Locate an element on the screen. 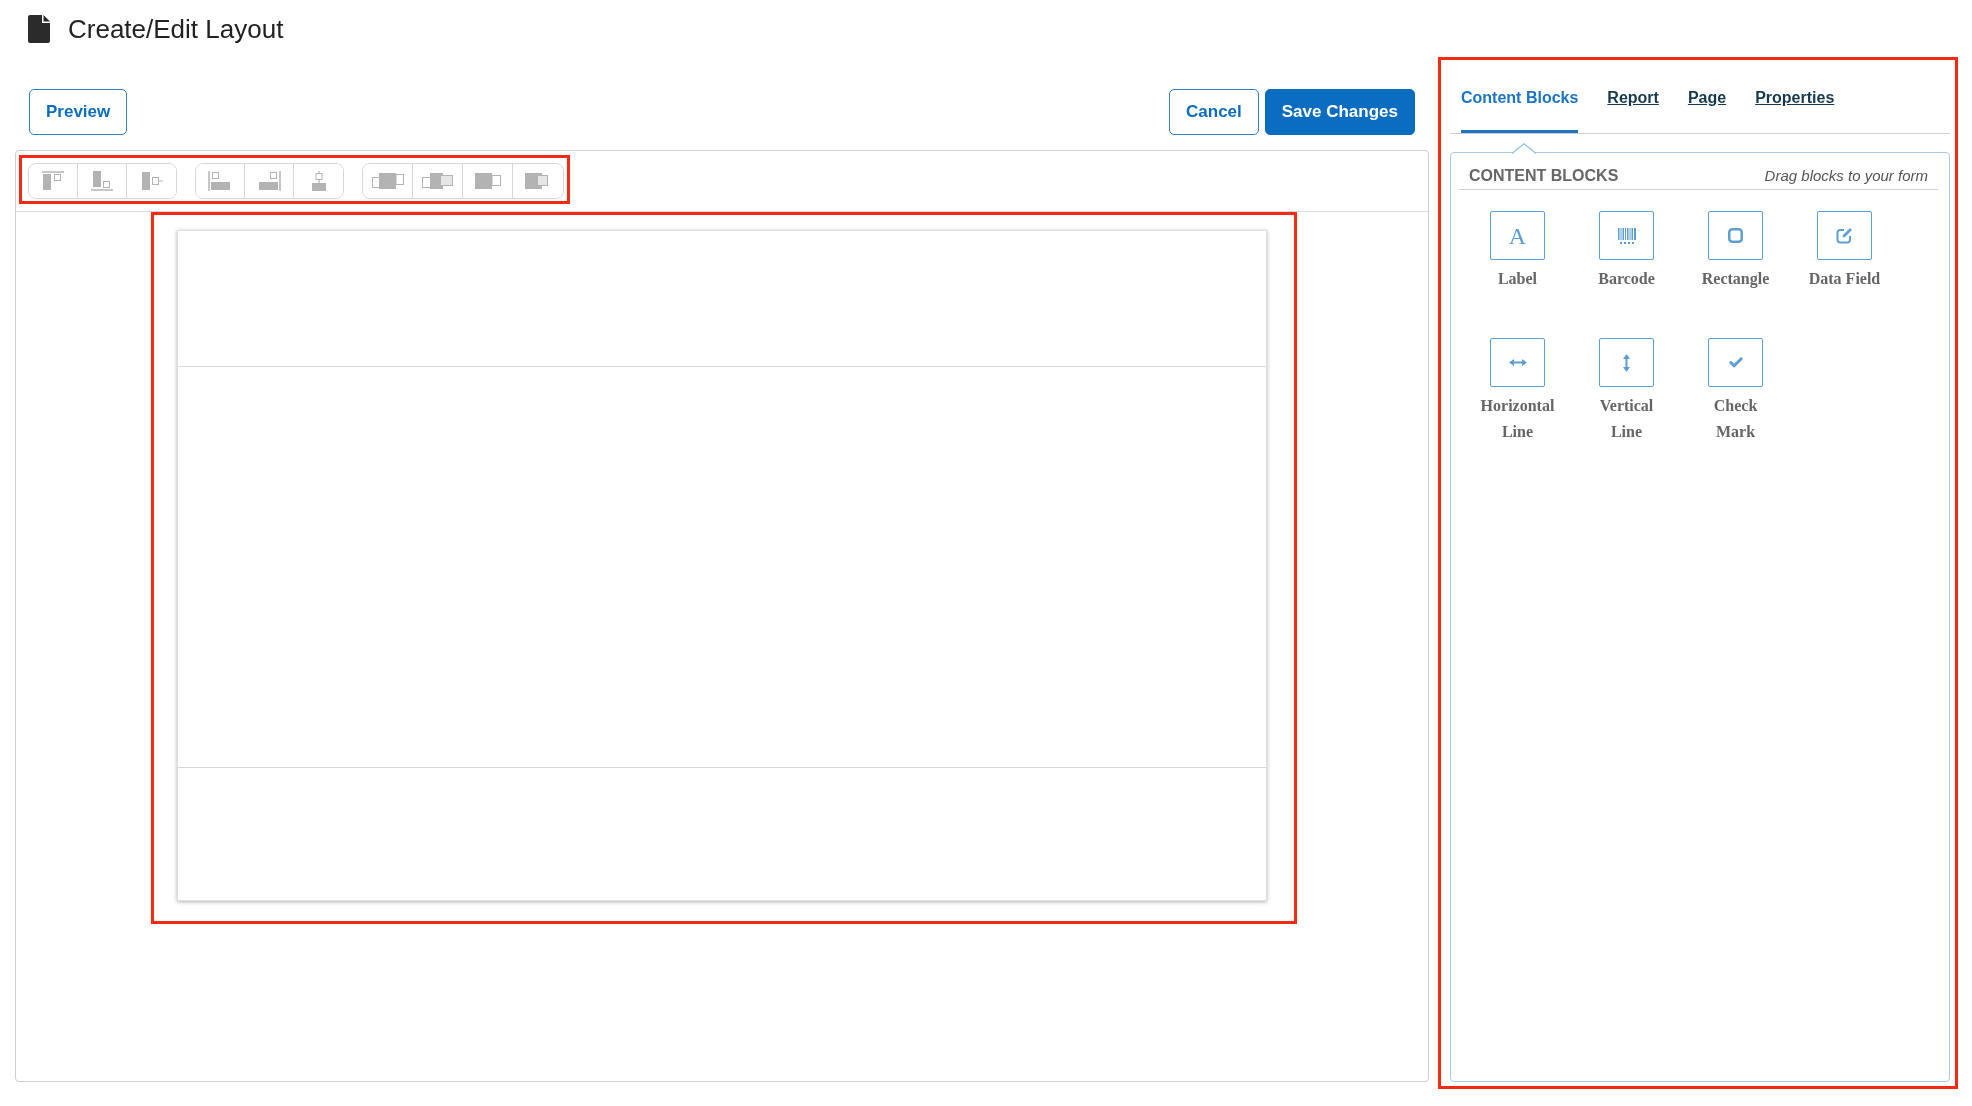 This screenshot has width=1972, height=1106. tab: Content Blocks is located at coordinates (1520, 96).